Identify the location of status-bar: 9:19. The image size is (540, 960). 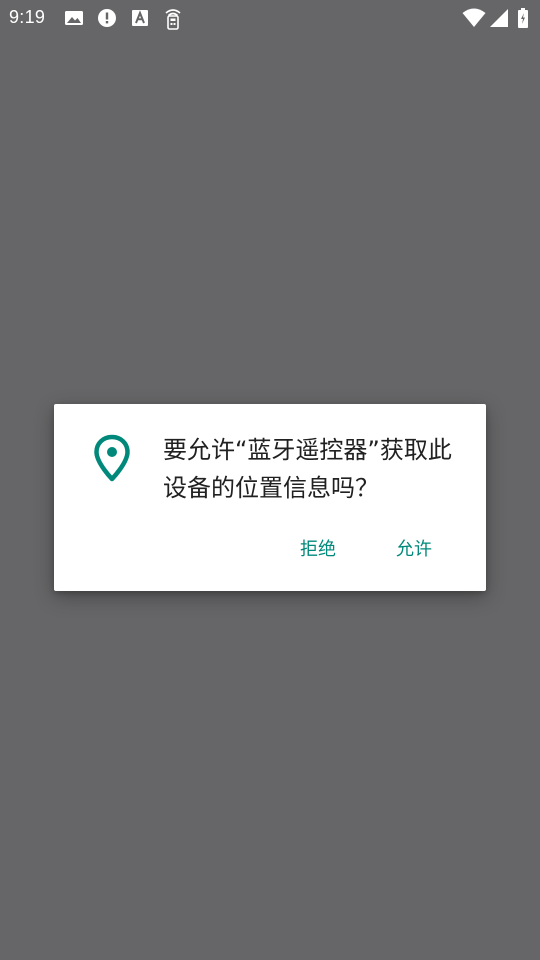
(270, 18).